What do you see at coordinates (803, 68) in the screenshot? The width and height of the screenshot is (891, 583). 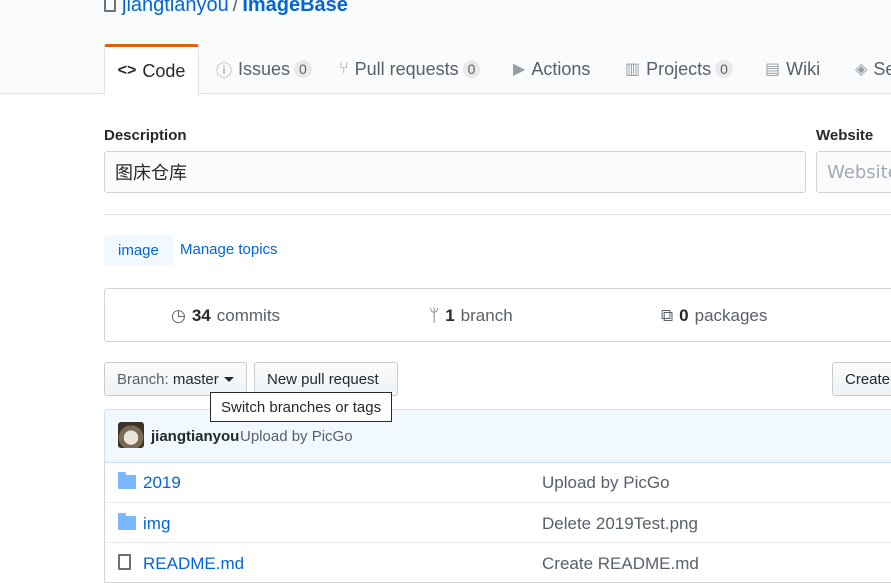 I see `tab-wiki-label: Wiki` at bounding box center [803, 68].